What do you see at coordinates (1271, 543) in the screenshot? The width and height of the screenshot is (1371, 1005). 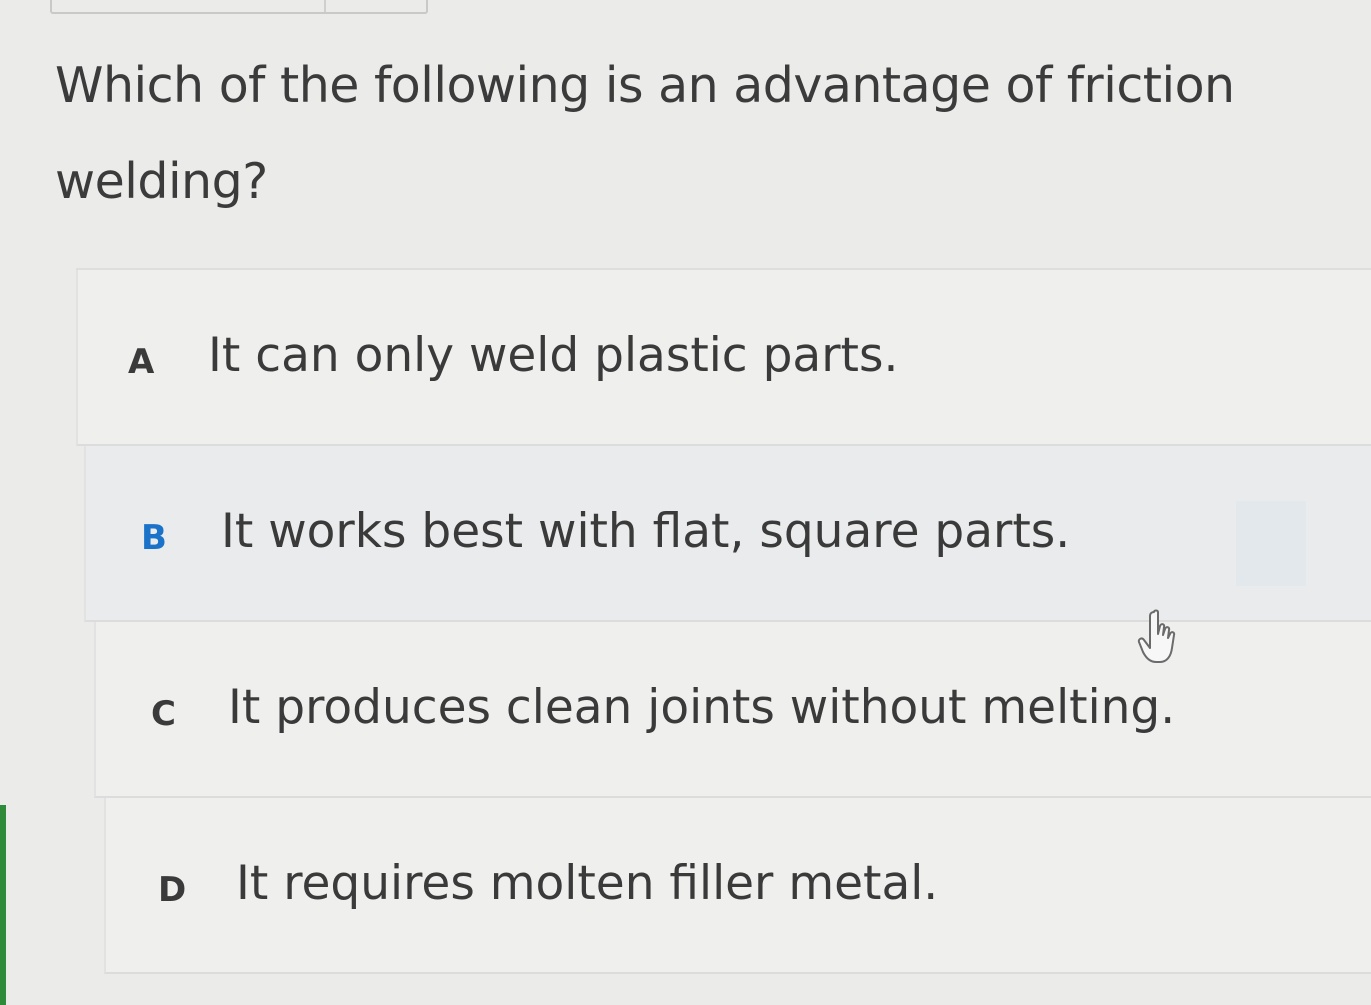 I see `choice-b-hover-highlight` at bounding box center [1271, 543].